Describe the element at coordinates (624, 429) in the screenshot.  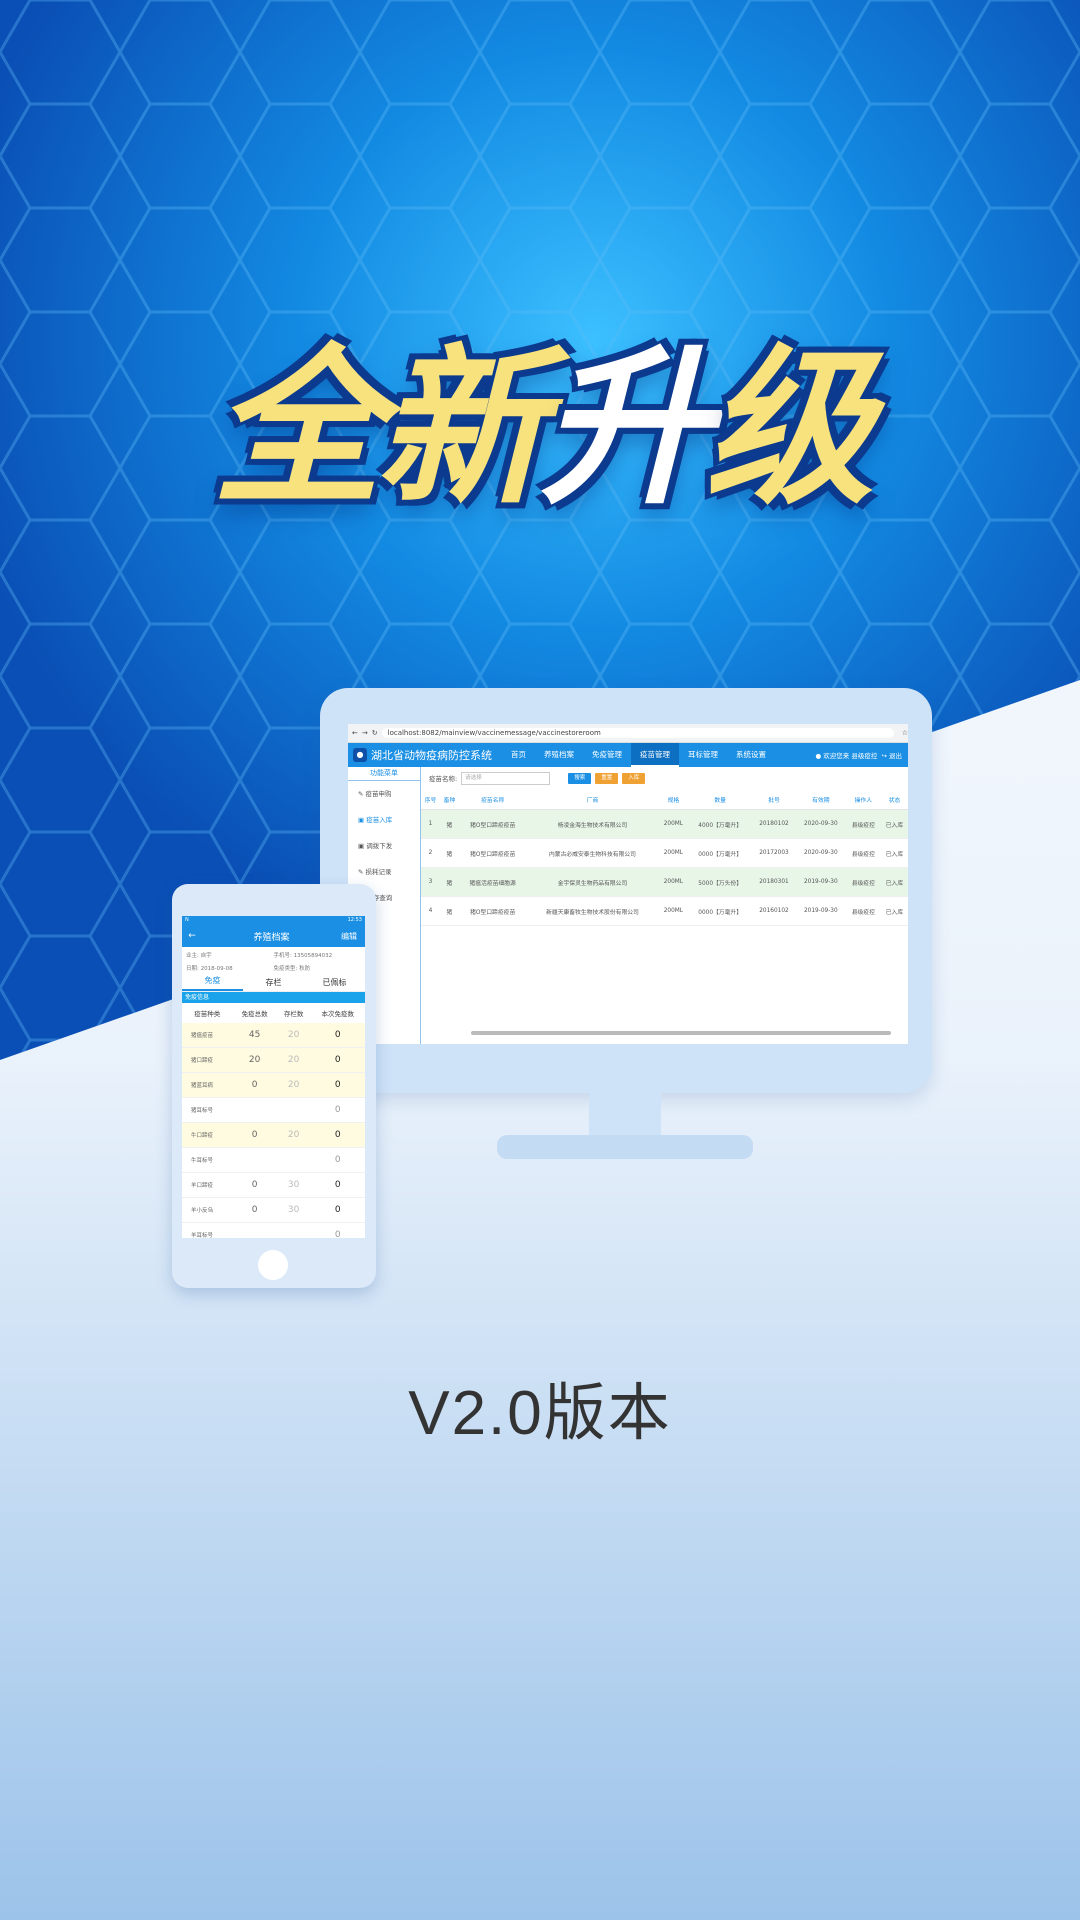
I see `headline-part-2: 升` at that location.